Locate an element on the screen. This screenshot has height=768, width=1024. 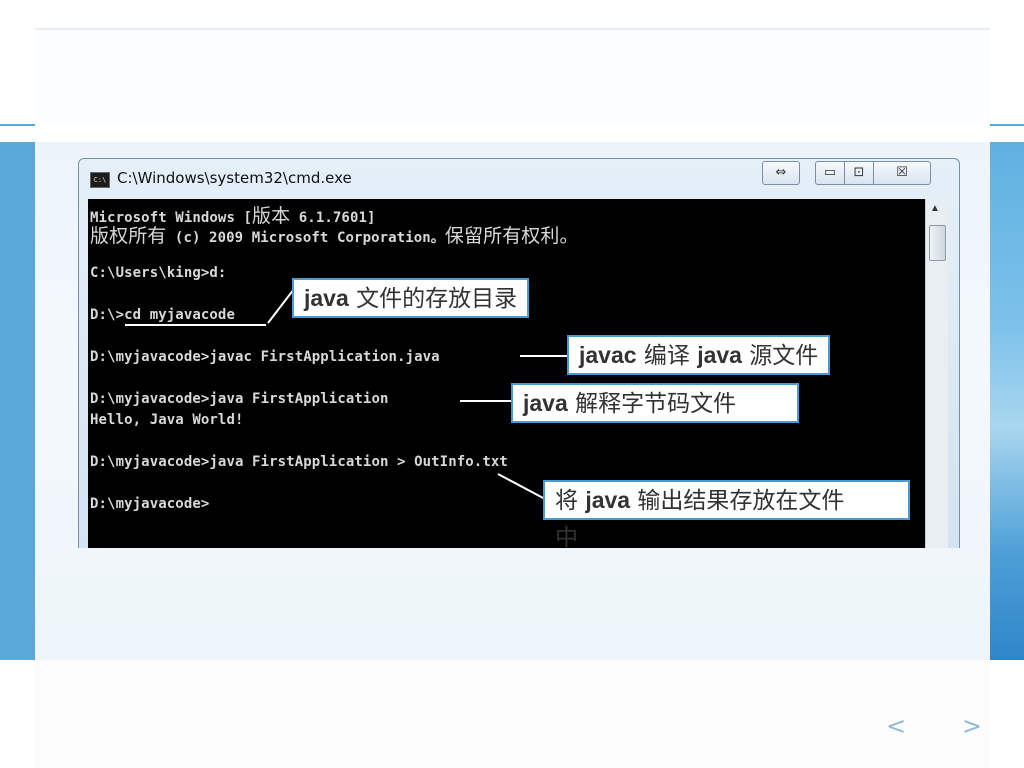
callout-output-redirect: 将 java 输出结果存放在文件 is located at coordinates (726, 500).